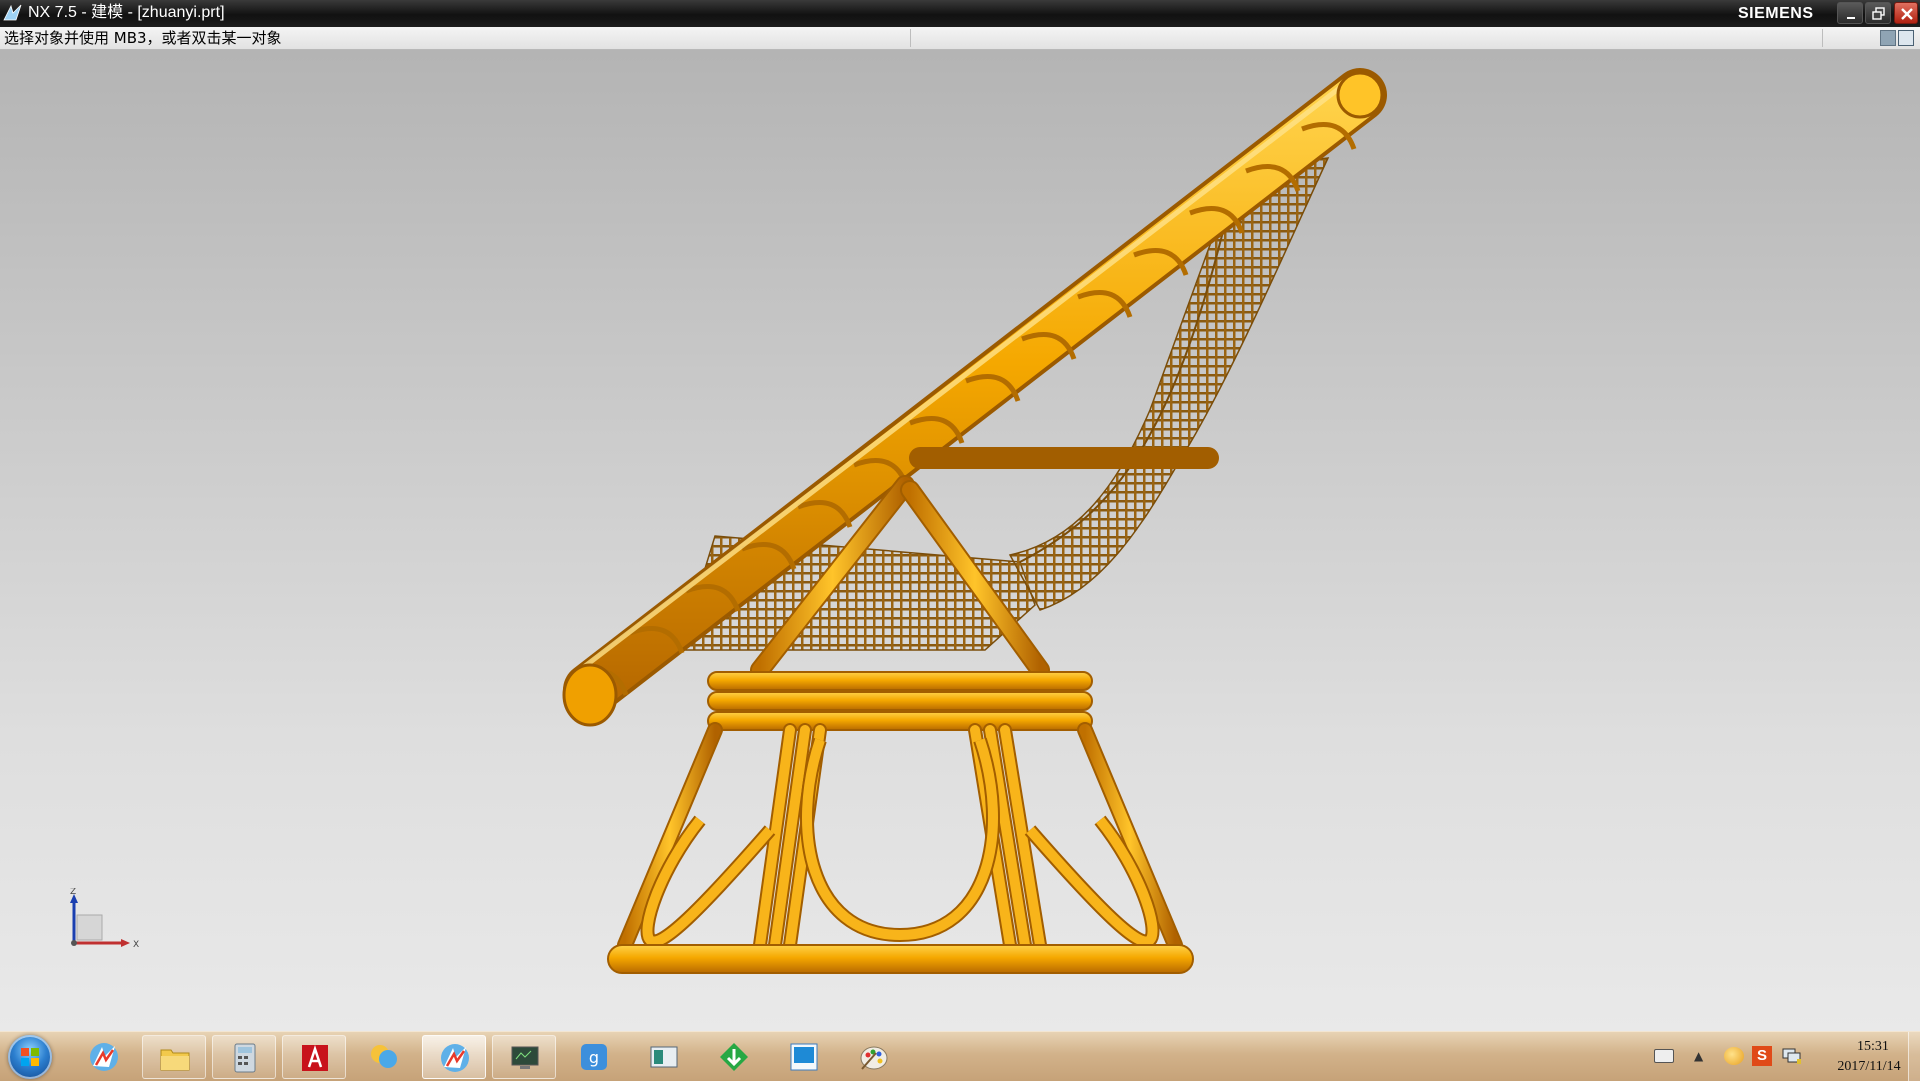 The width and height of the screenshot is (1920, 1081). I want to click on folder-icon, so click(175, 1060).